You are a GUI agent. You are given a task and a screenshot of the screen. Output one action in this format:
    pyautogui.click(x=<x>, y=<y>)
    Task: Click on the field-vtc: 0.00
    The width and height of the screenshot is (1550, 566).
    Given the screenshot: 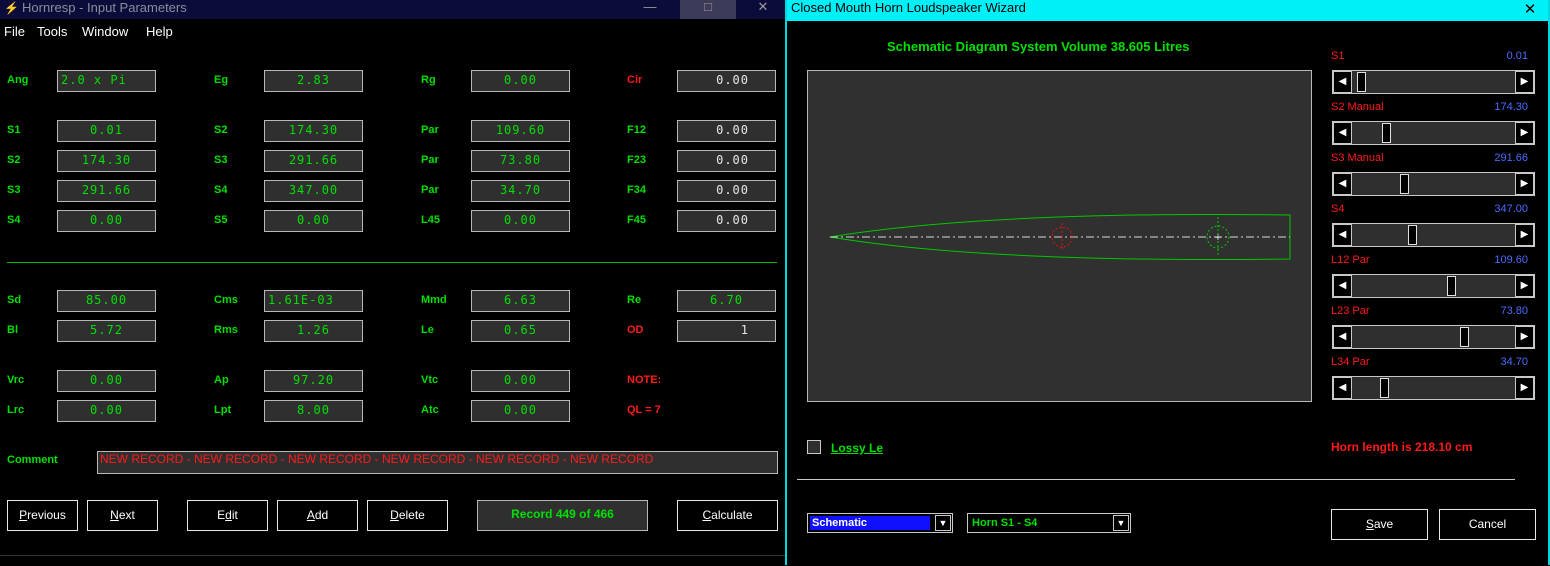 What is the action you would take?
    pyautogui.click(x=520, y=381)
    